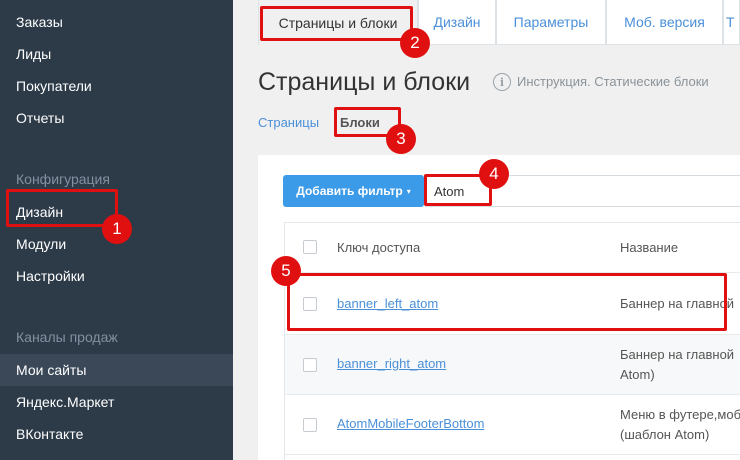 The height and width of the screenshot is (460, 740). I want to click on chevron-down-icon: ▾, so click(408, 191).